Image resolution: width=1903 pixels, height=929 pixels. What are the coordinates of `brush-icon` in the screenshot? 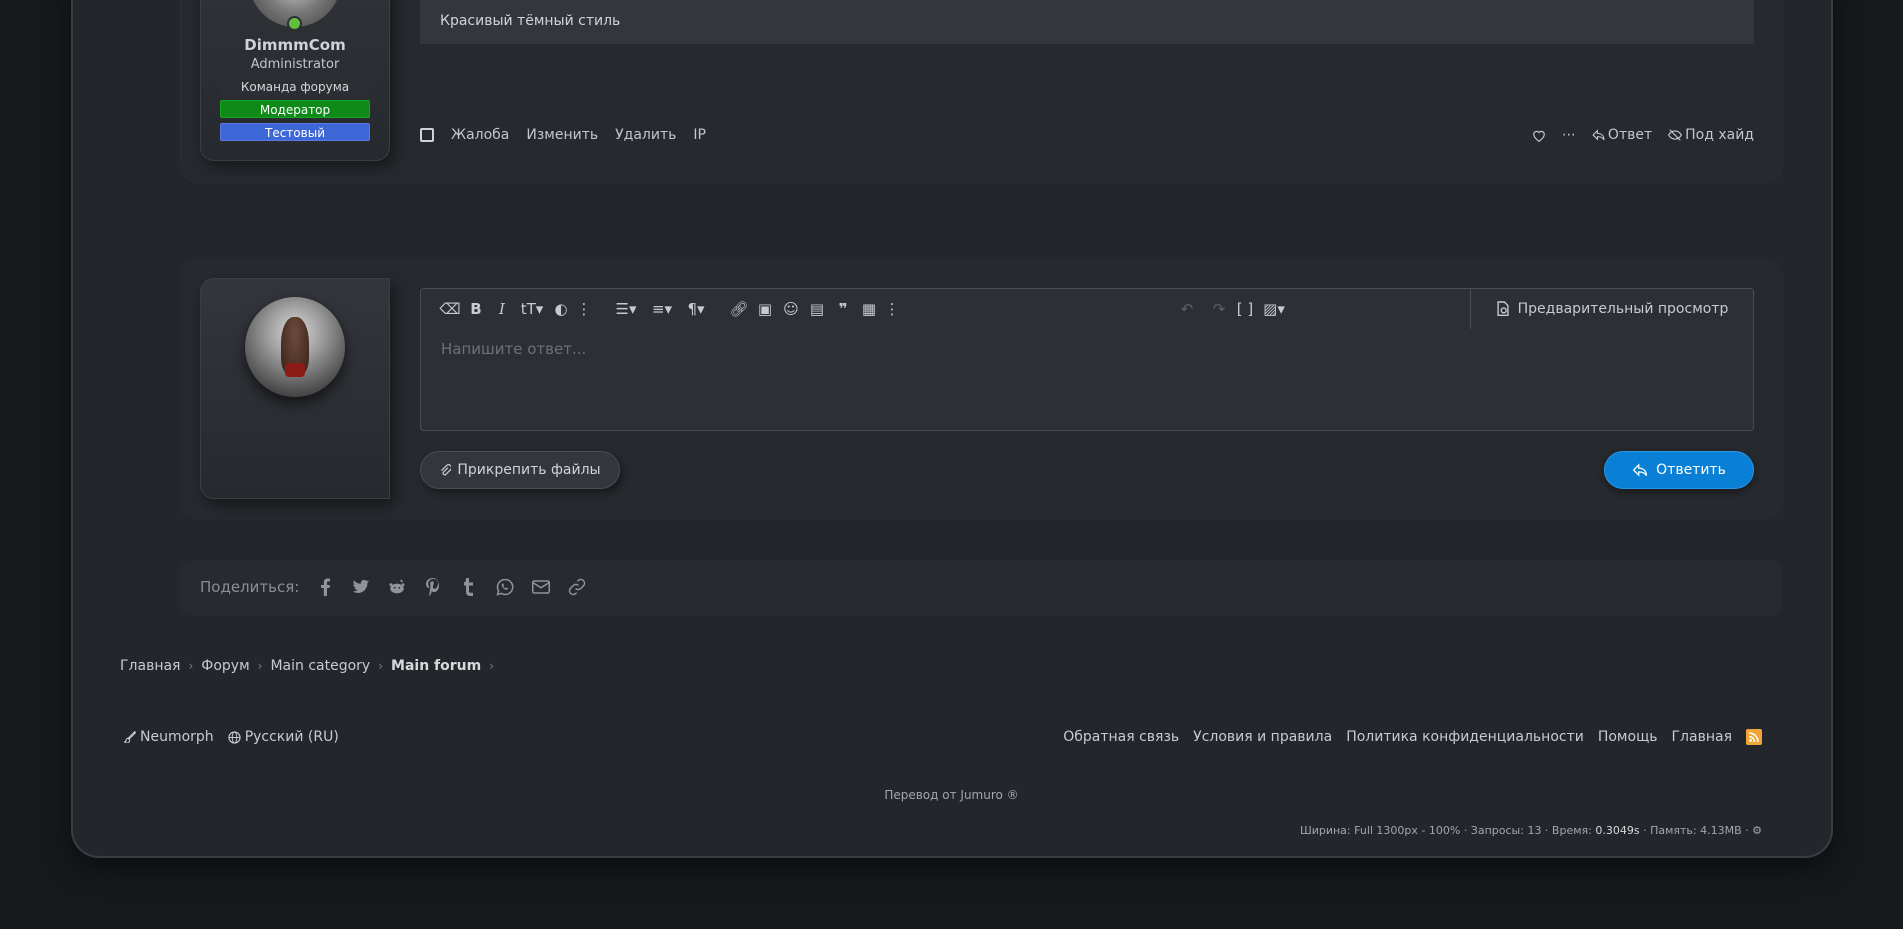 It's located at (130, 737).